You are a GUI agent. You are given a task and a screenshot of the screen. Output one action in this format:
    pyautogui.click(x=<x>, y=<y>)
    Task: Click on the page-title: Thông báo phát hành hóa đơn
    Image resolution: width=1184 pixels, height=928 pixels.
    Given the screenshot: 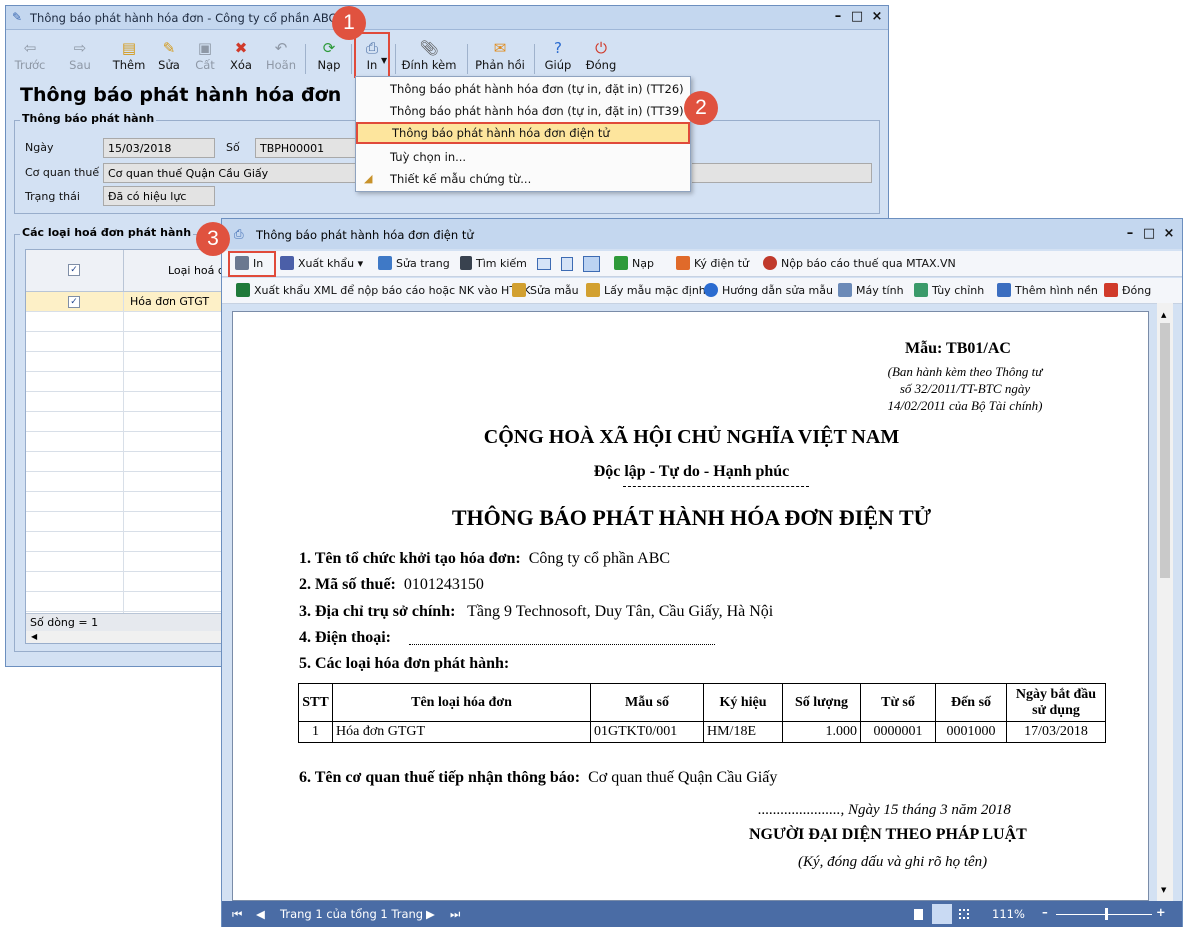 What is the action you would take?
    pyautogui.click(x=181, y=95)
    